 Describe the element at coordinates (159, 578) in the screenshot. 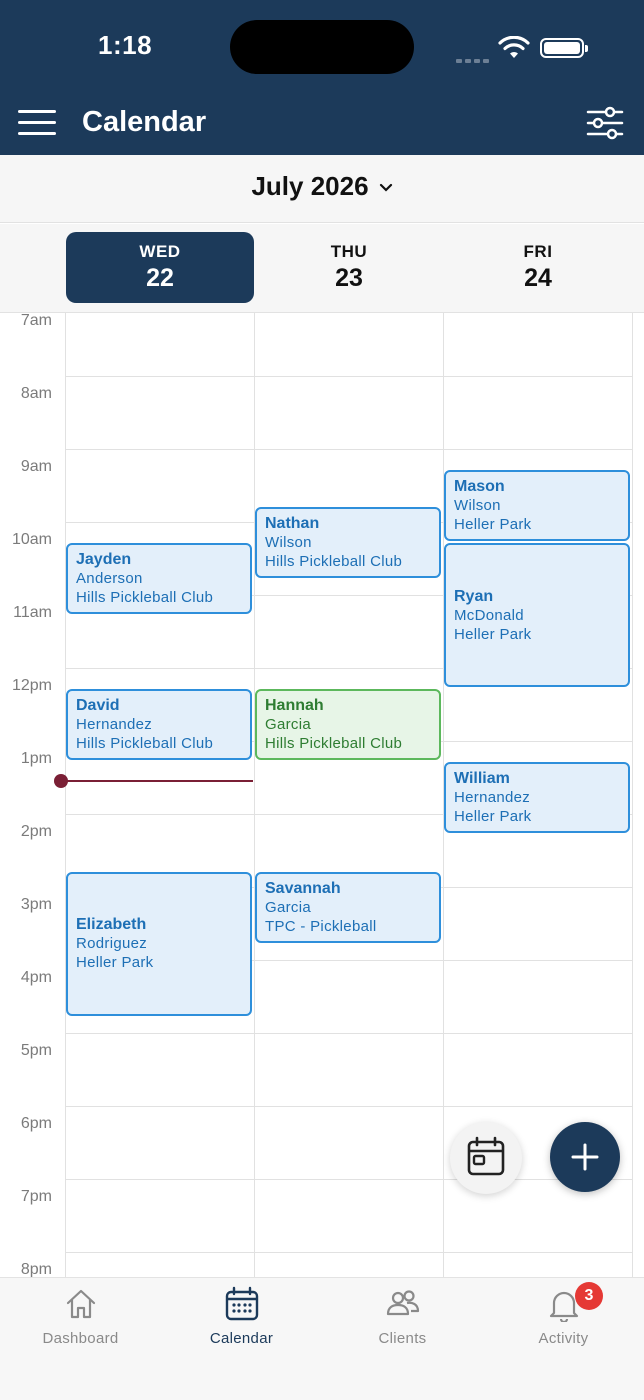

I see `event-card: Jayden Anderson Hills Pickleball Club` at that location.